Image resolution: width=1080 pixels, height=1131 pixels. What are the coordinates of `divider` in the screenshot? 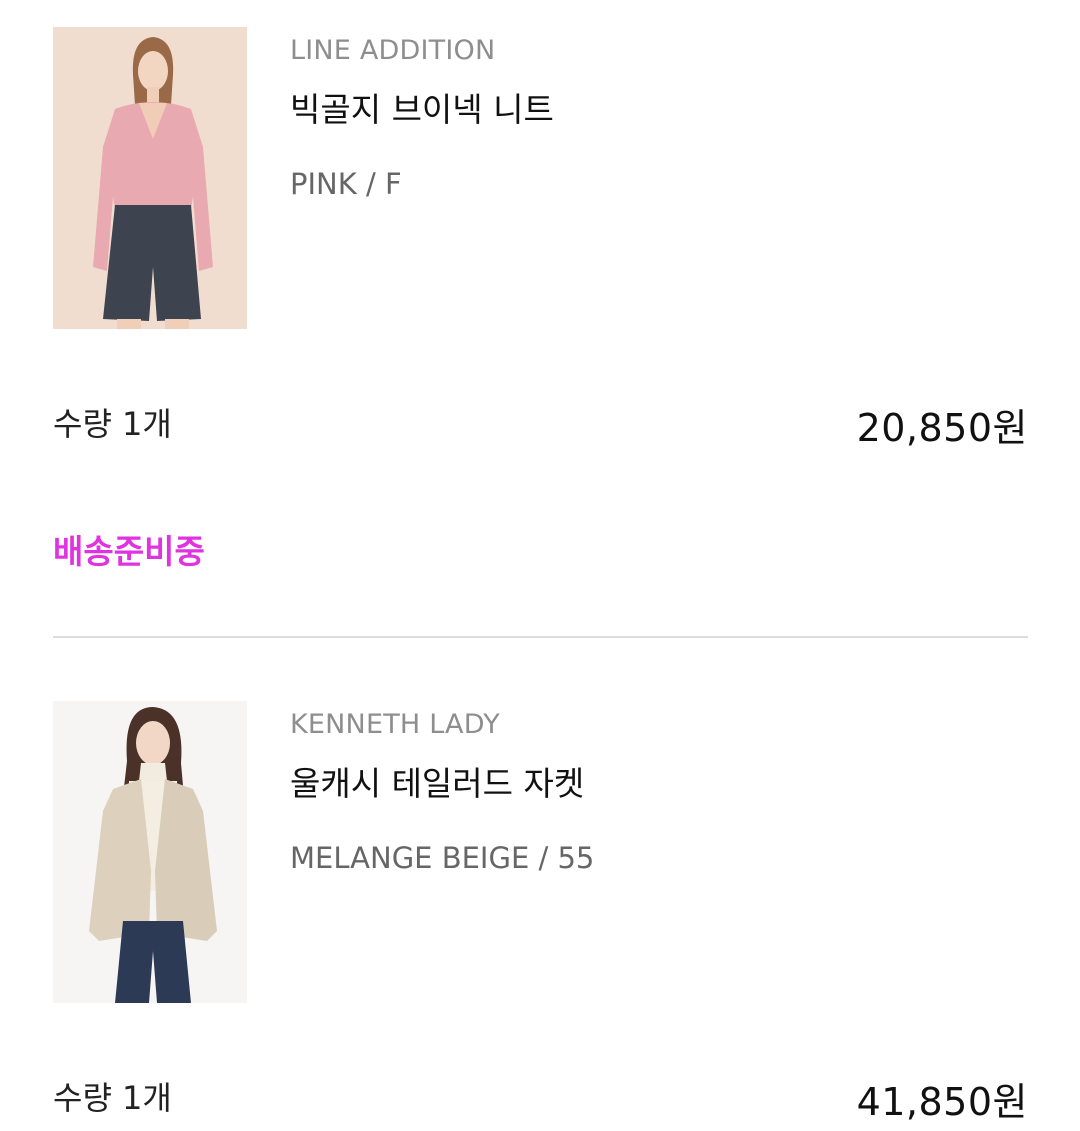 It's located at (540, 637).